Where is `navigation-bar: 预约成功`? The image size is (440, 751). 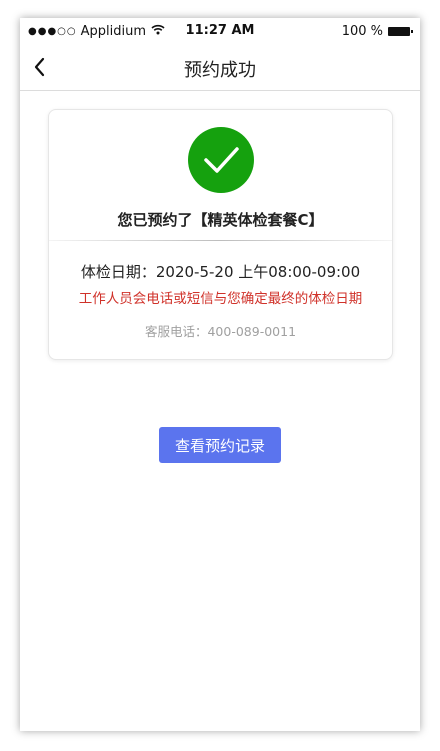 navigation-bar: 预约成功 is located at coordinates (220, 67).